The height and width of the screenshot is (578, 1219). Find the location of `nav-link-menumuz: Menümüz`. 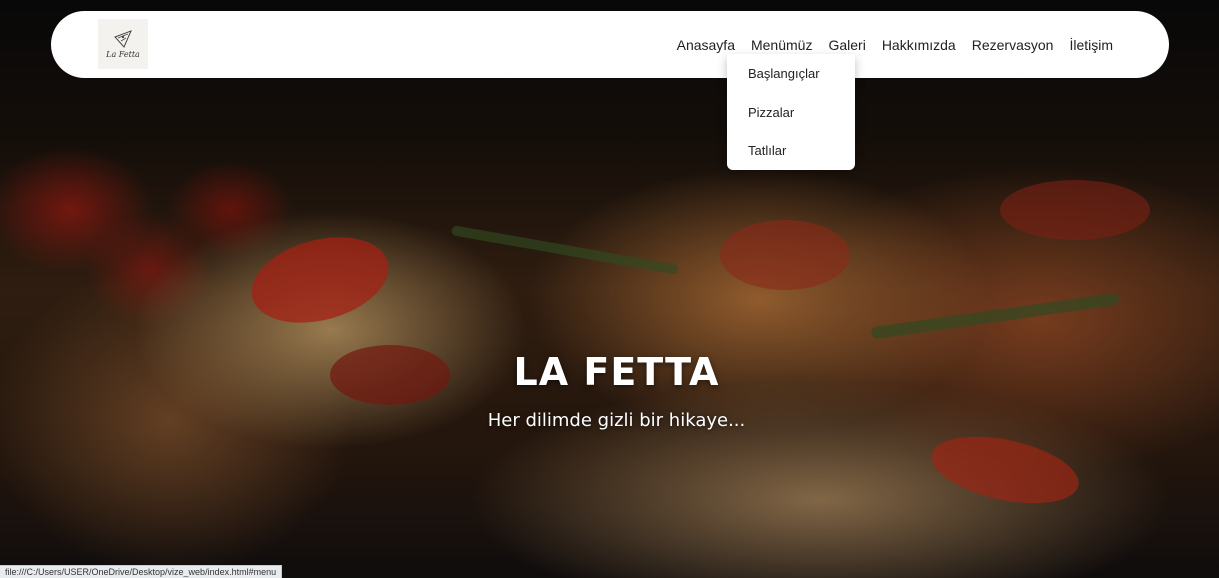

nav-link-menumuz: Menümüz is located at coordinates (781, 45).